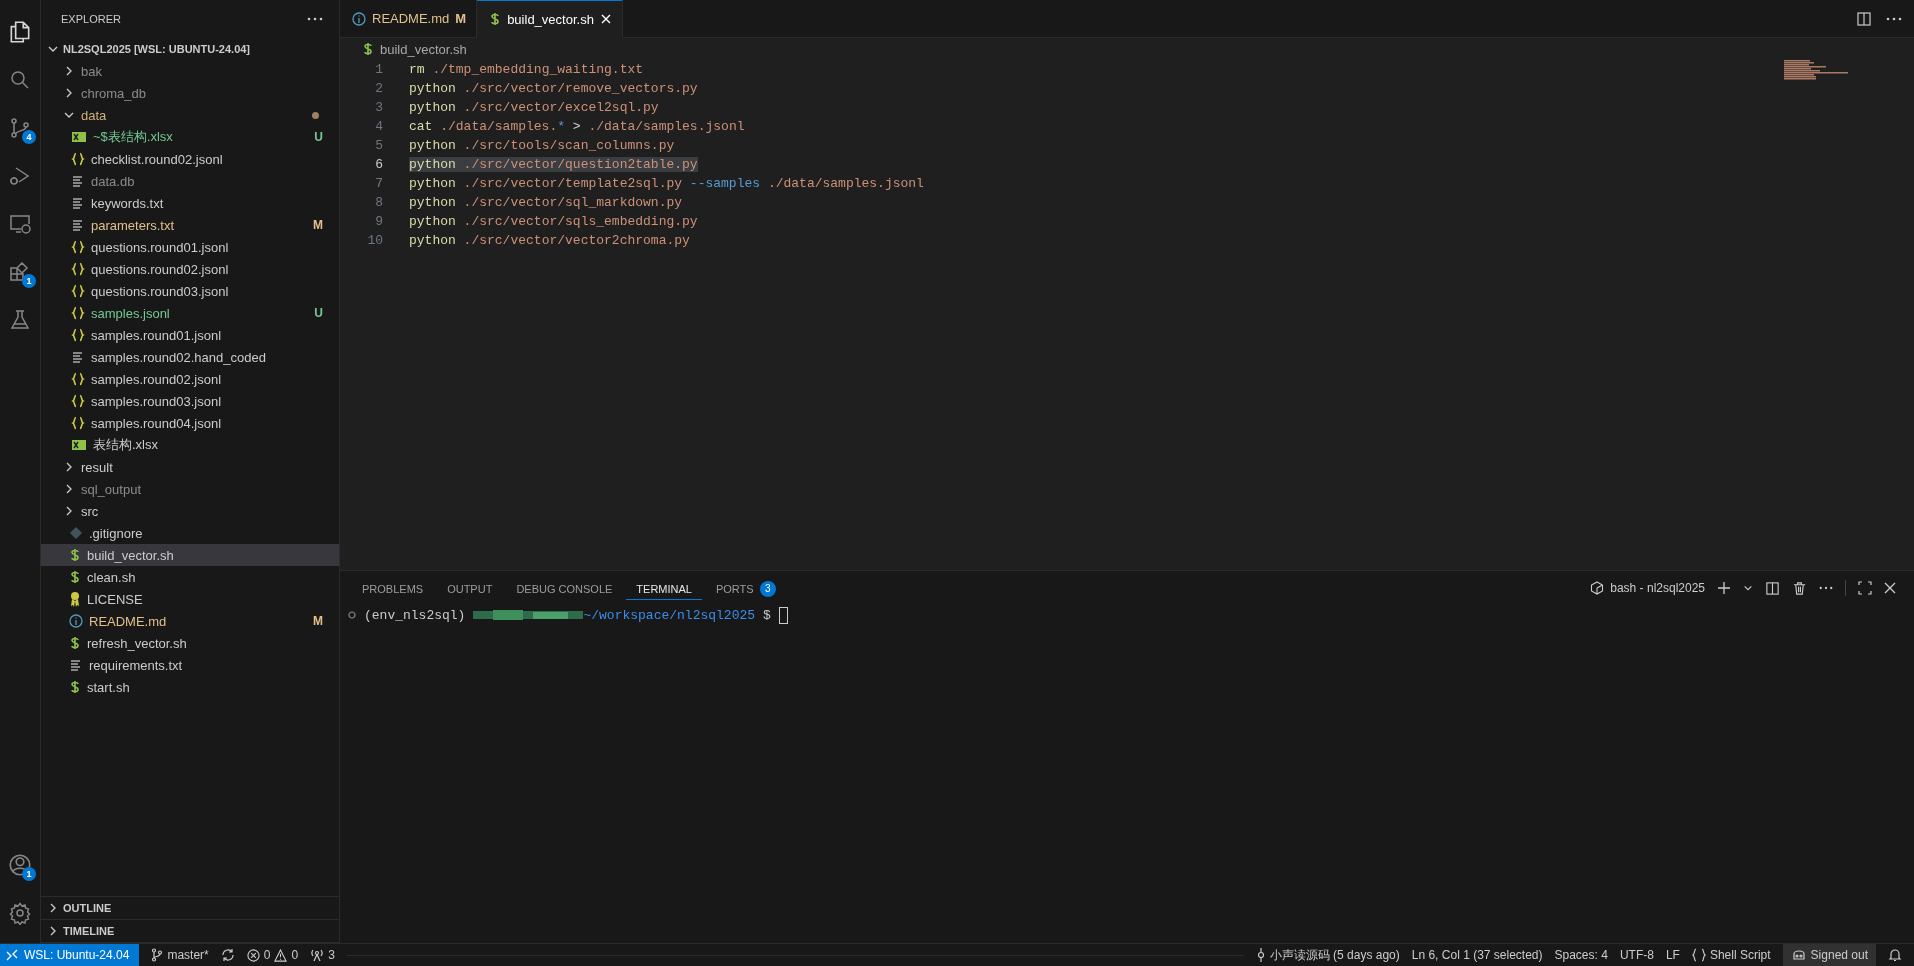  I want to click on file-name: parameters.txt, so click(199, 225).